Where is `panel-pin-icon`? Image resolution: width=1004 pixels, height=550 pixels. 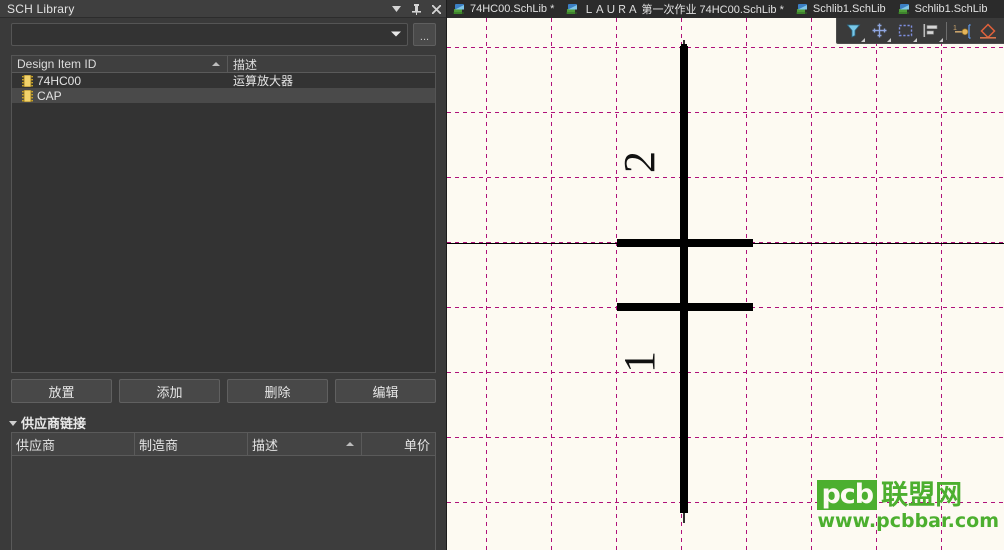 panel-pin-icon is located at coordinates (416, 9).